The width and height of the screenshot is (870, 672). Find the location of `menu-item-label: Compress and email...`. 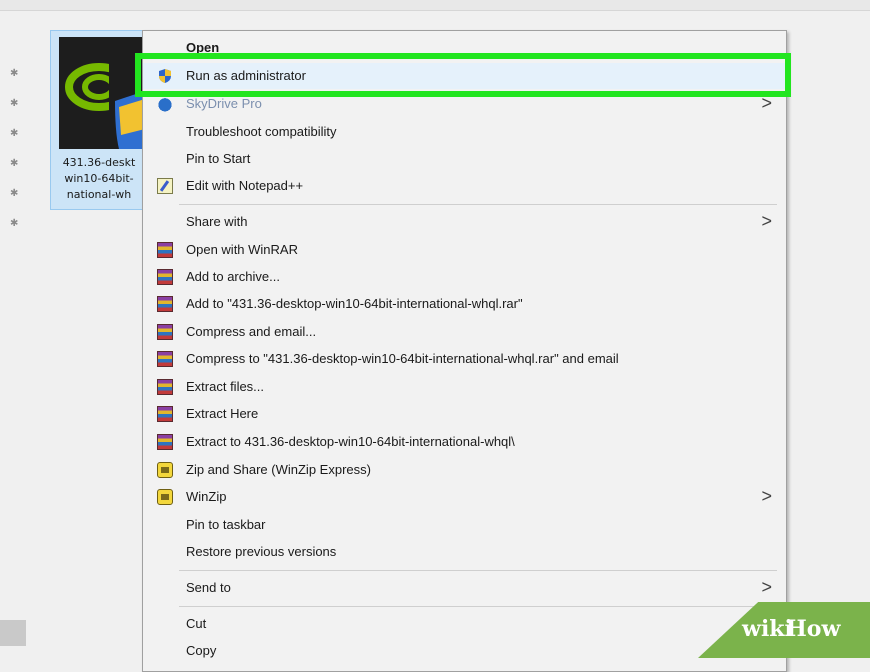

menu-item-label: Compress and email... is located at coordinates (251, 331).